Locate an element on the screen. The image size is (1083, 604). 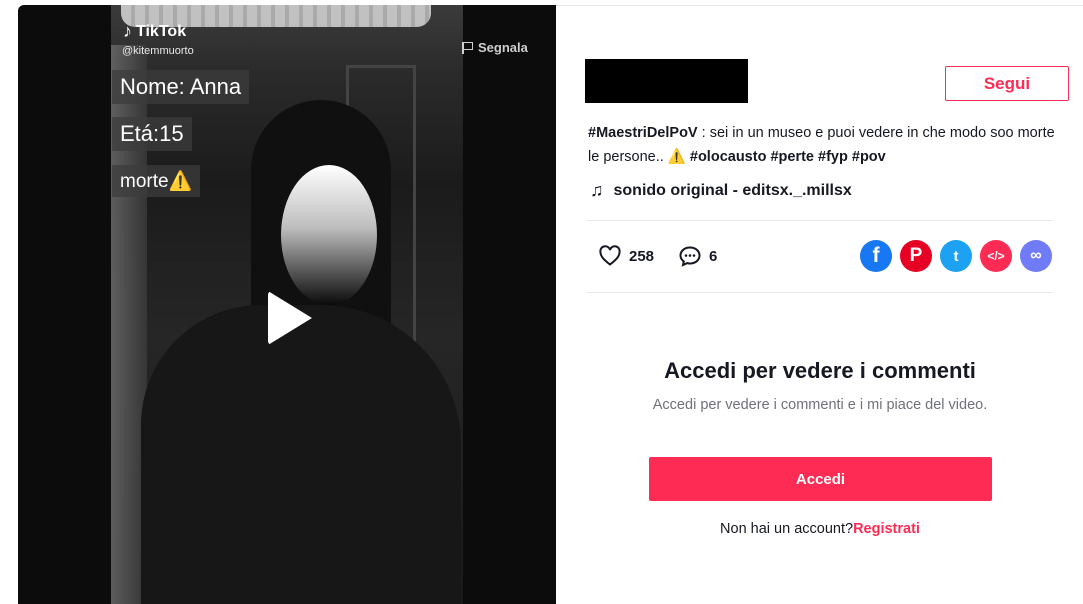
share-row: f P t </> ∞ is located at coordinates (956, 256).